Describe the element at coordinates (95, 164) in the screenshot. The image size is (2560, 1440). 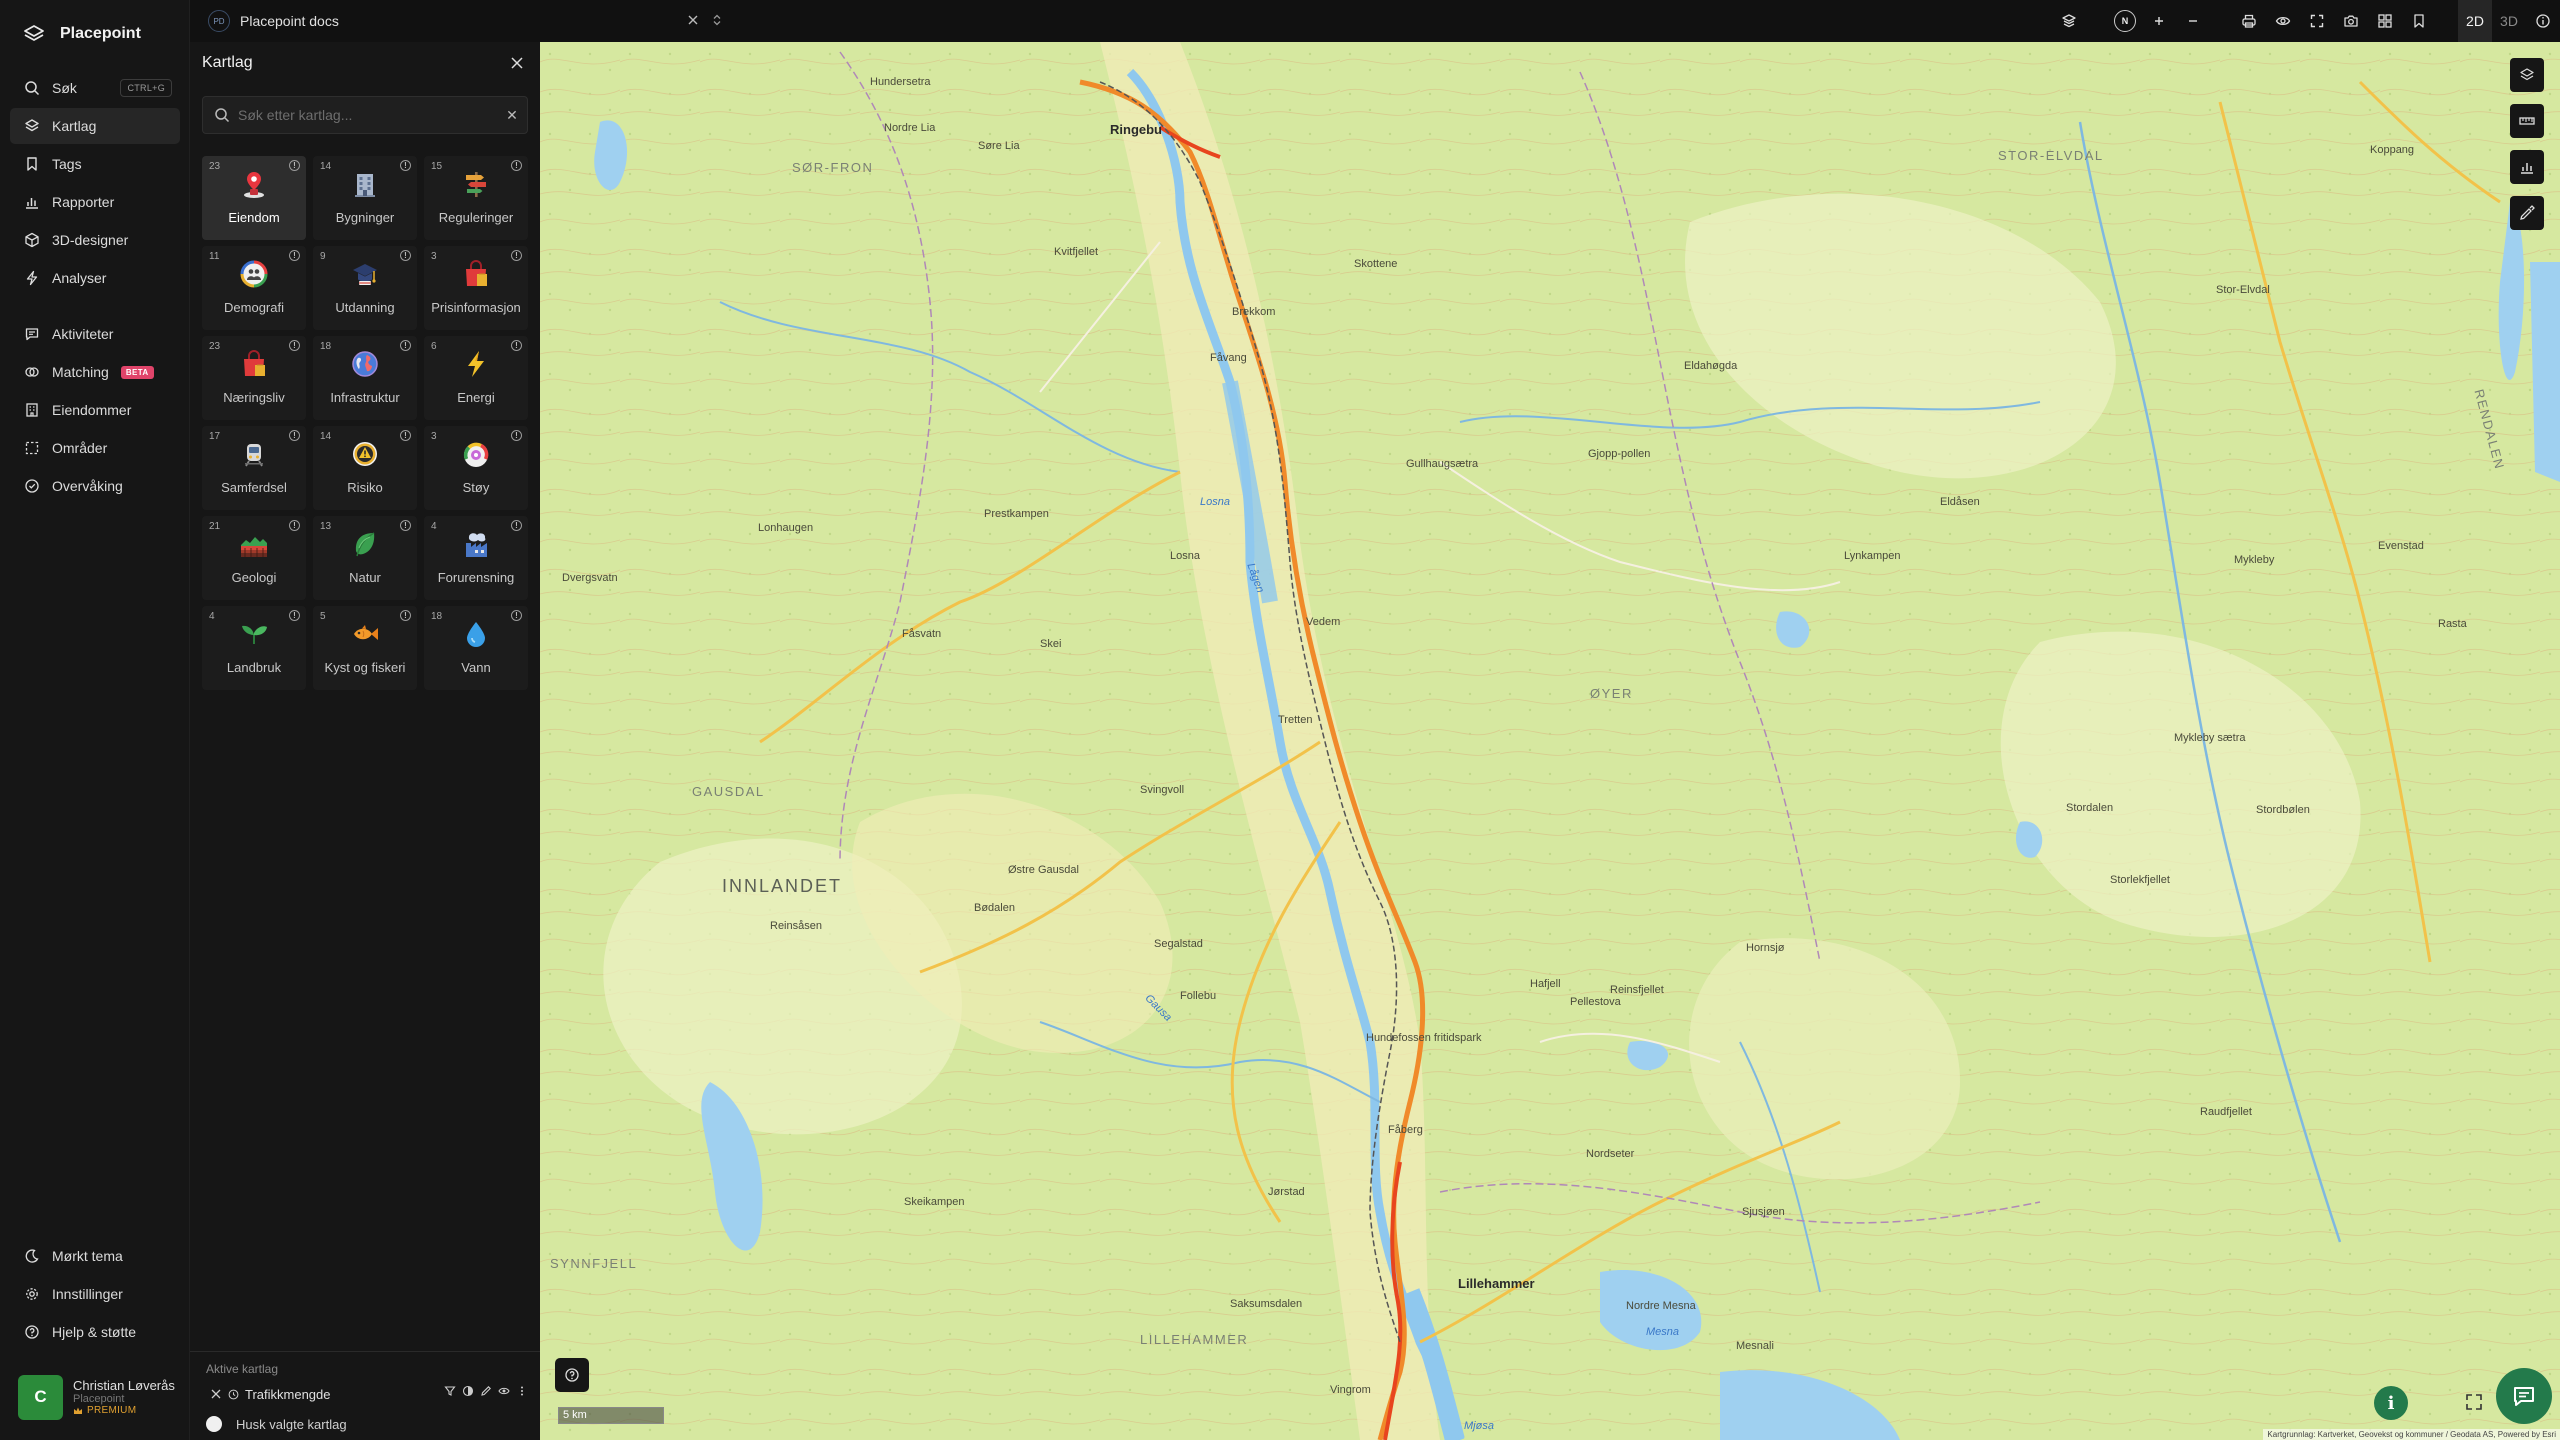
I see `nav-item-tags: Tags` at that location.